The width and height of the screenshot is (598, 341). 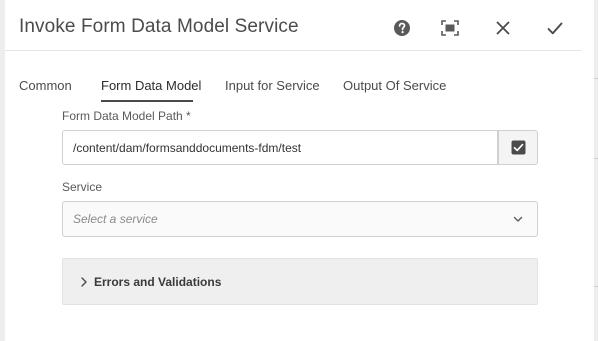 I want to click on close-button, so click(x=503, y=28).